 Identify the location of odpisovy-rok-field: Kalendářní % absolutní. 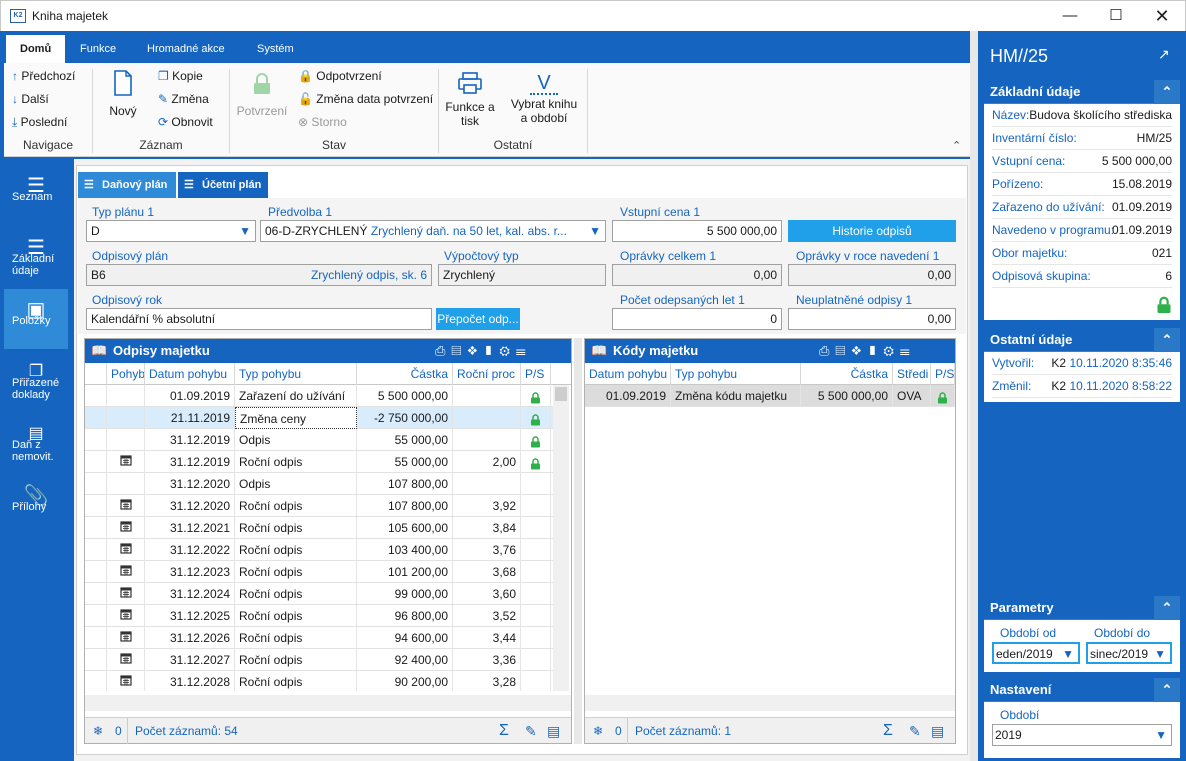
(259, 319).